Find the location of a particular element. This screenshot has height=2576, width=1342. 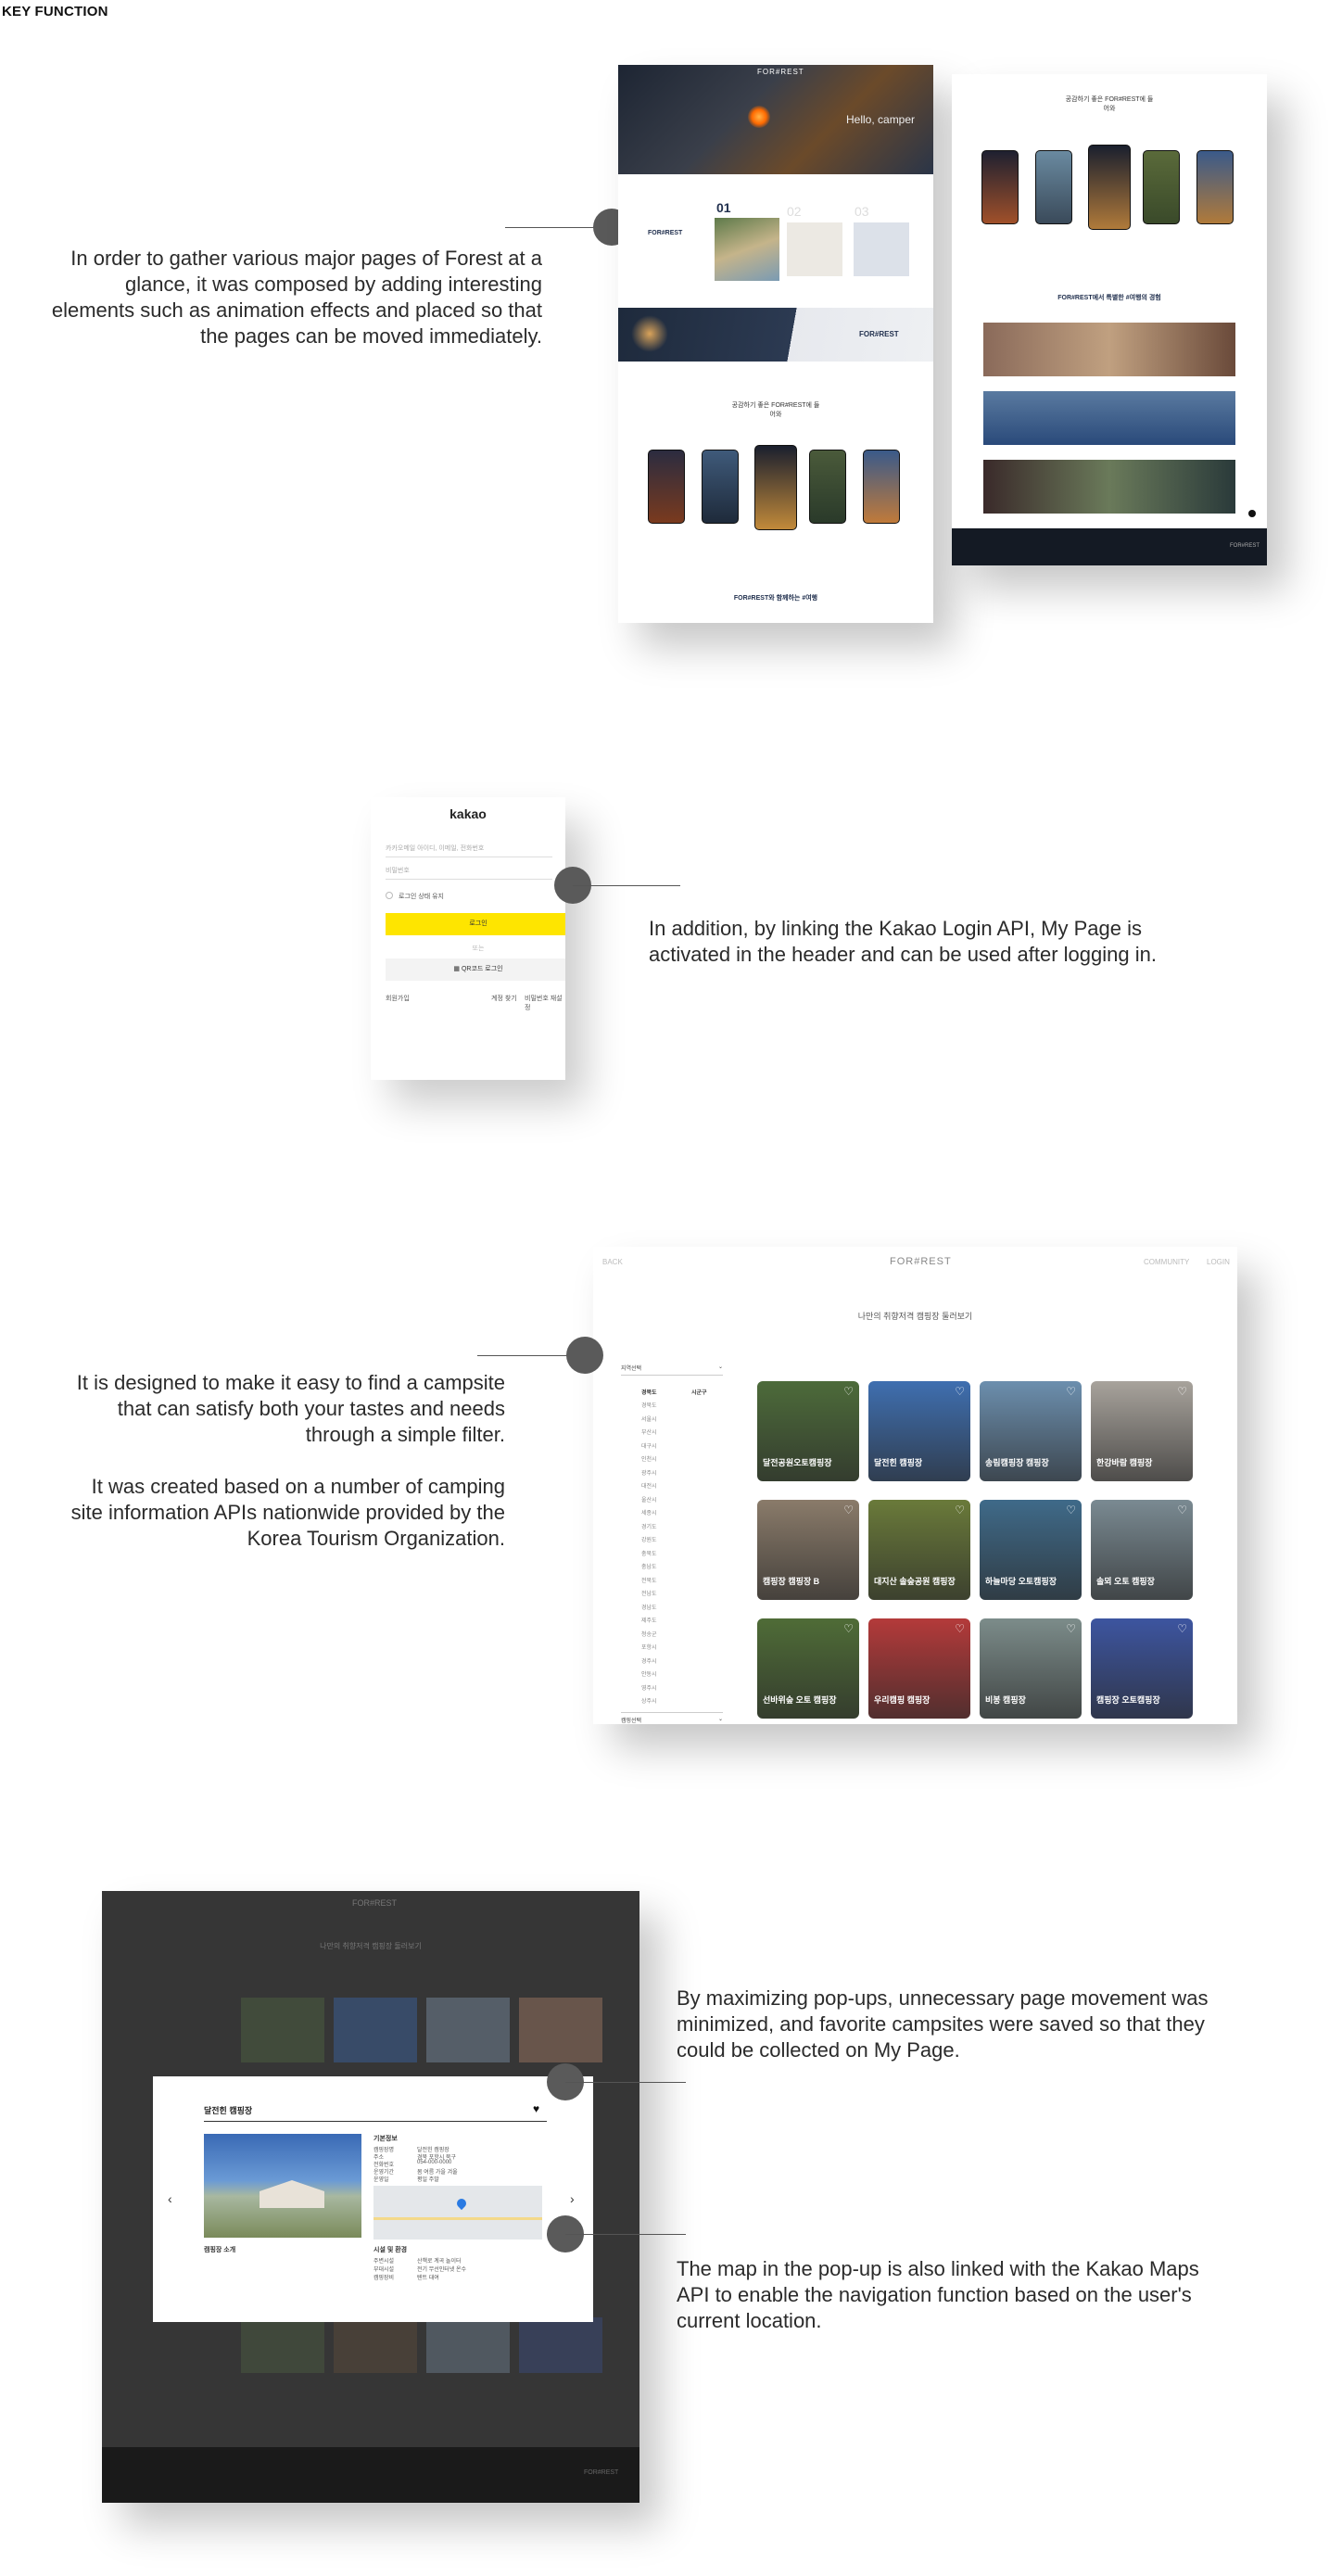

region-filter: 지역선택 ⌄ is located at coordinates (672, 1370).